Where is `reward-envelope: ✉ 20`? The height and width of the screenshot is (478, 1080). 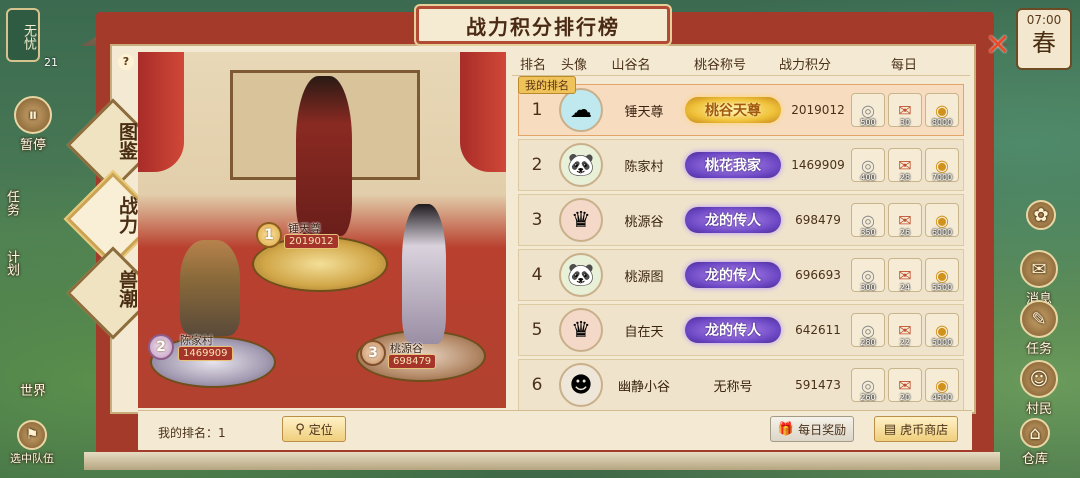 reward-envelope: ✉ 20 is located at coordinates (905, 385).